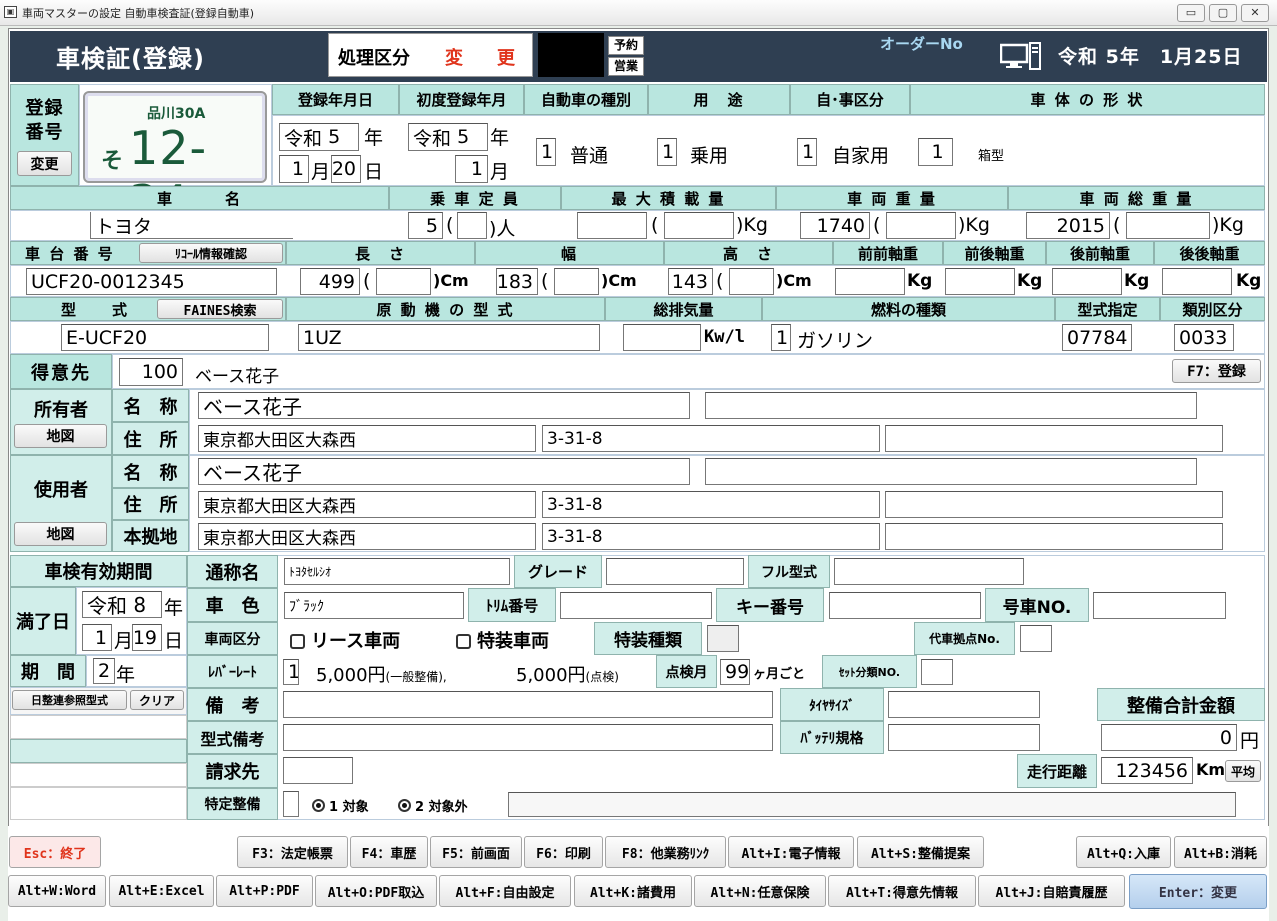  What do you see at coordinates (612, 225) in the screenshot?
I see `max-load-field` at bounding box center [612, 225].